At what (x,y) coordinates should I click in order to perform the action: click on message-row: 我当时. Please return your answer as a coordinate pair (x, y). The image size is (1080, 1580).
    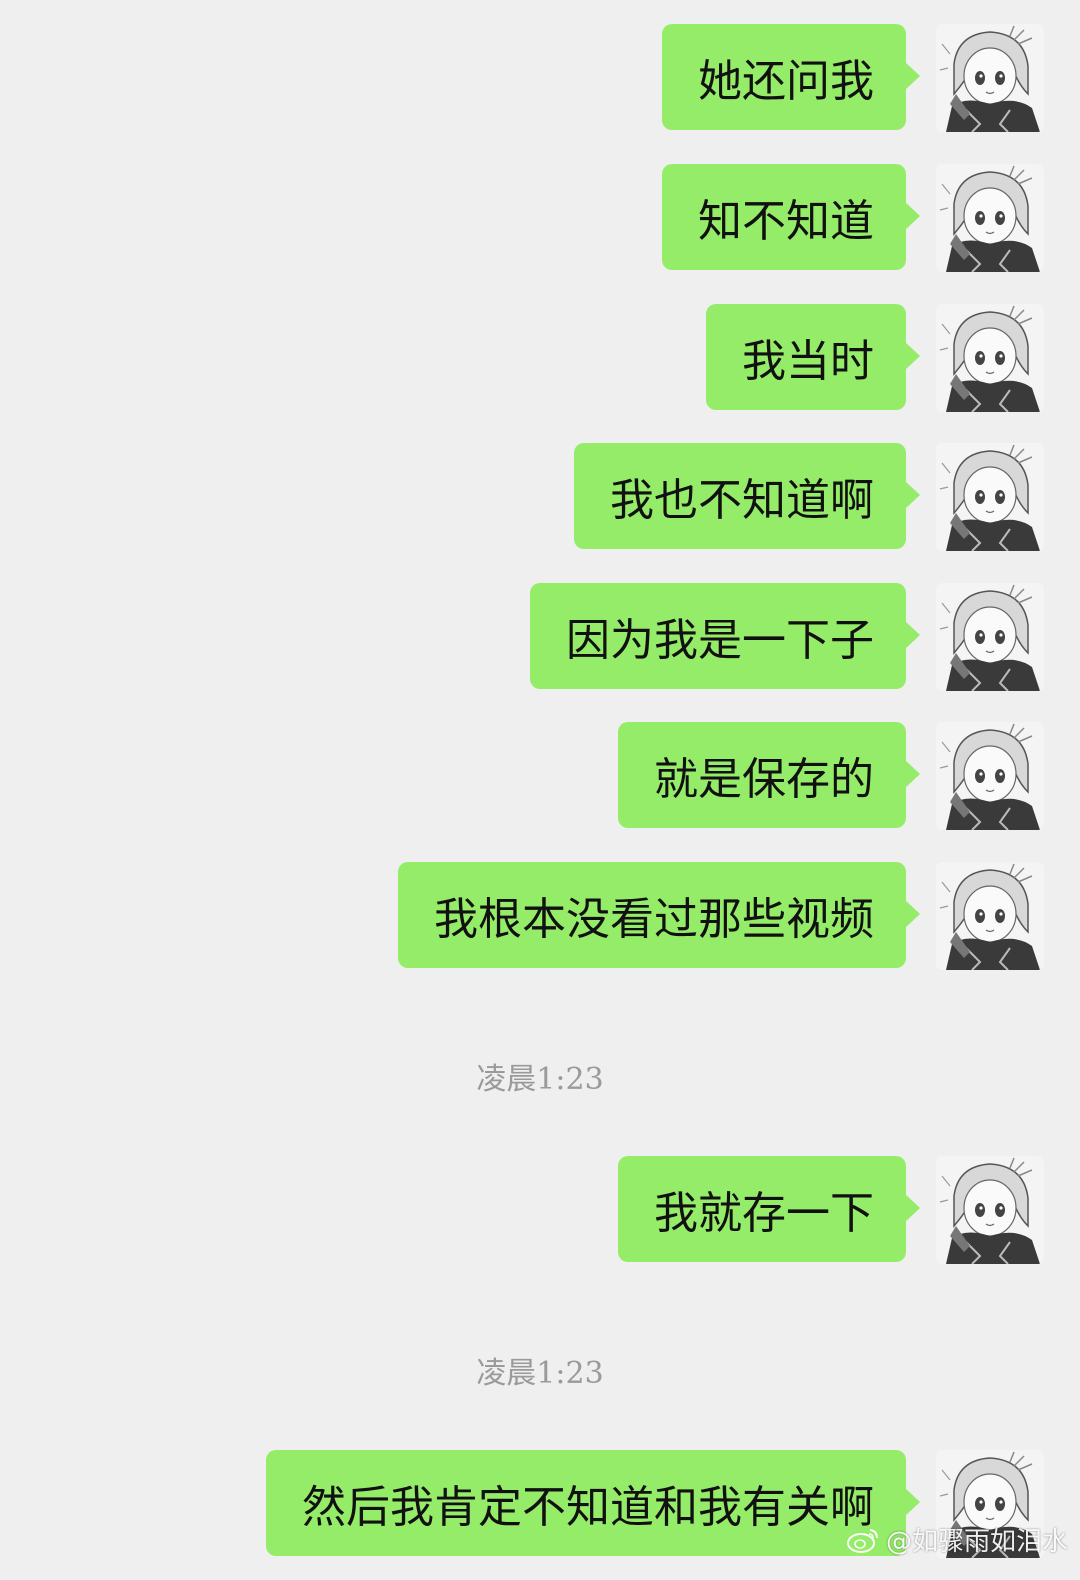
    Looking at the image, I should click on (875, 358).